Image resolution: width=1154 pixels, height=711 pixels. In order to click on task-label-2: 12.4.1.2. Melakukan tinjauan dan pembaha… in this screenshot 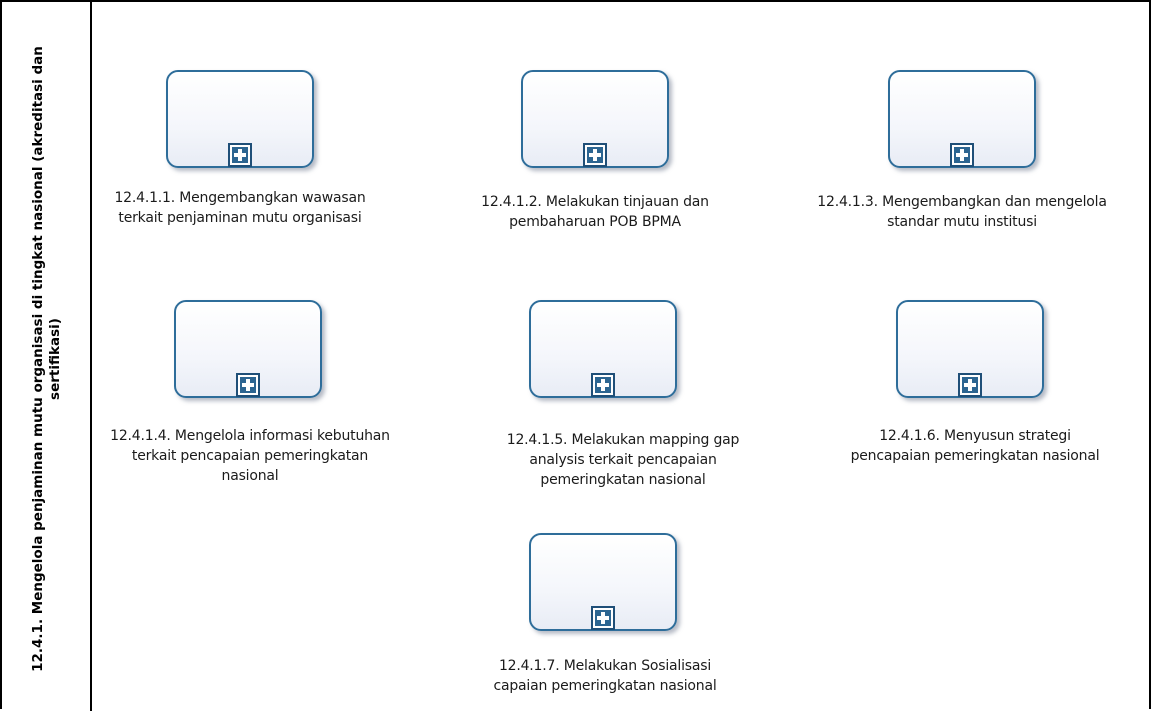, I will do `click(595, 212)`.